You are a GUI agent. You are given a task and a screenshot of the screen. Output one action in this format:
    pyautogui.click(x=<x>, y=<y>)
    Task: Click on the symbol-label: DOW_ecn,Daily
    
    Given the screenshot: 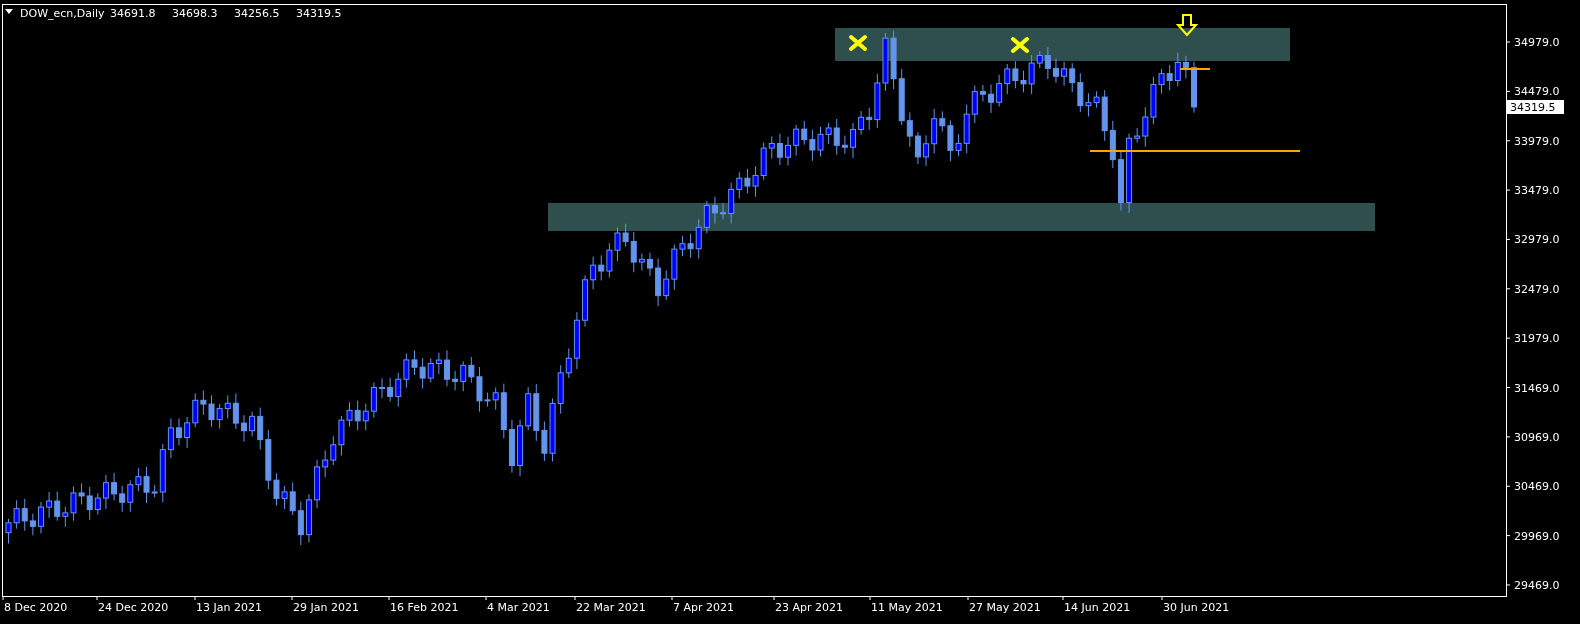 What is the action you would take?
    pyautogui.click(x=62, y=13)
    